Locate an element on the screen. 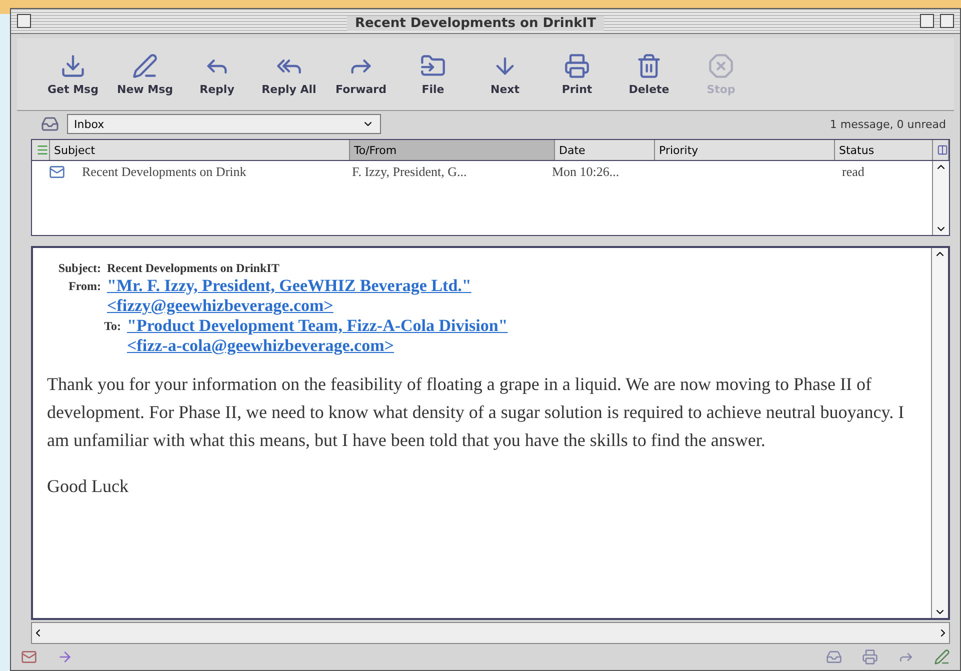 The width and height of the screenshot is (961, 671). message-paragraph: Thank you for your information on the feasibility of floating a grape in a liquid. We are now moving to Phase II of development. For Phase II, we need to know what density of a sugar solution is required to achieve neutral buoyancy. I am unfamiliar with what this means, but I have been told that you have the skills to find the answer. is located at coordinates (476, 412).